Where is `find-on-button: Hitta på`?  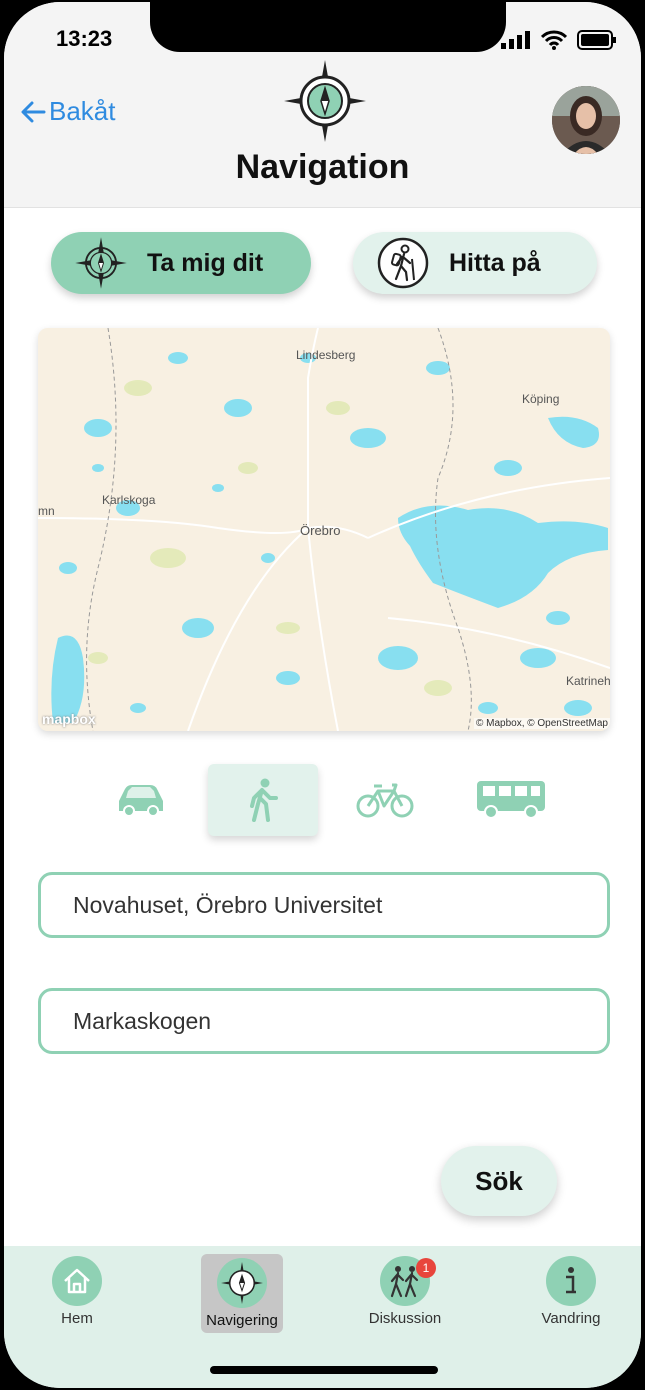
find-on-button: Hitta på is located at coordinates (475, 263).